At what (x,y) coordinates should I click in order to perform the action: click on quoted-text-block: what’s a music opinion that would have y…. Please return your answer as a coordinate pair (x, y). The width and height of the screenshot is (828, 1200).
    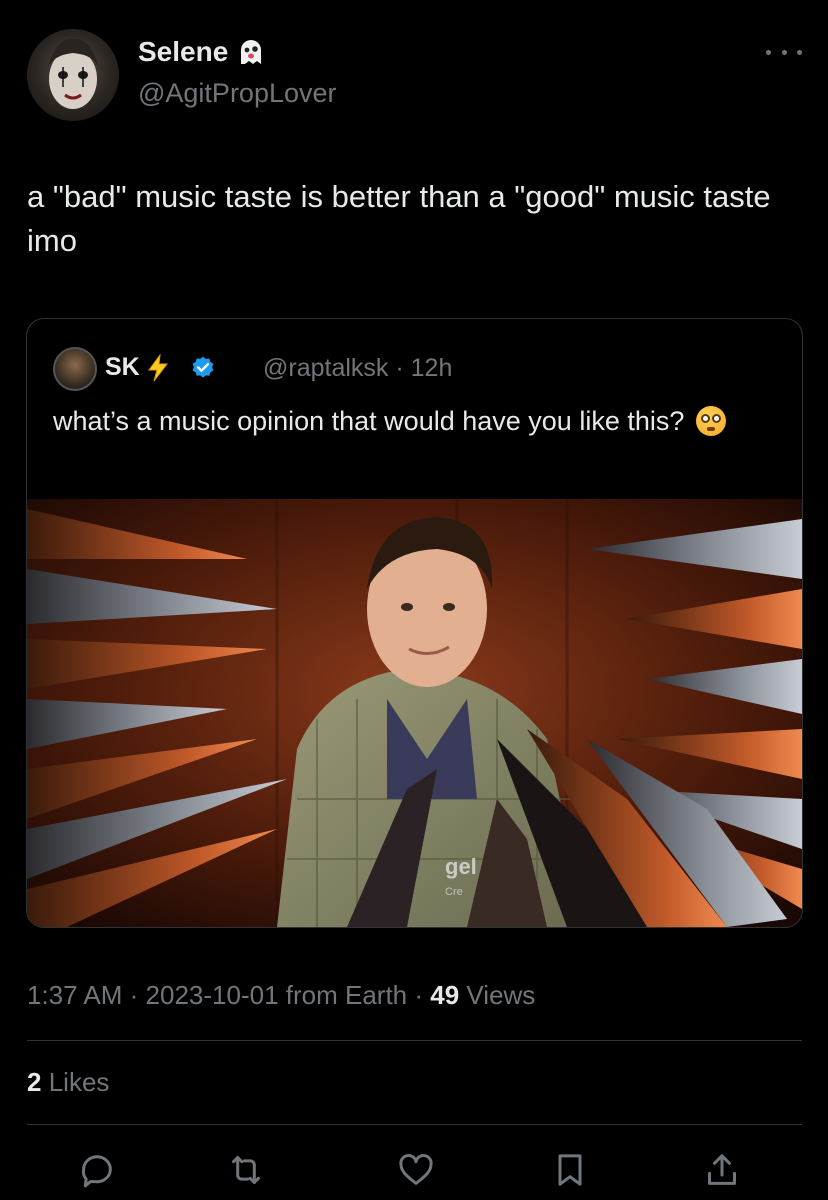
    Looking at the image, I should click on (418, 421).